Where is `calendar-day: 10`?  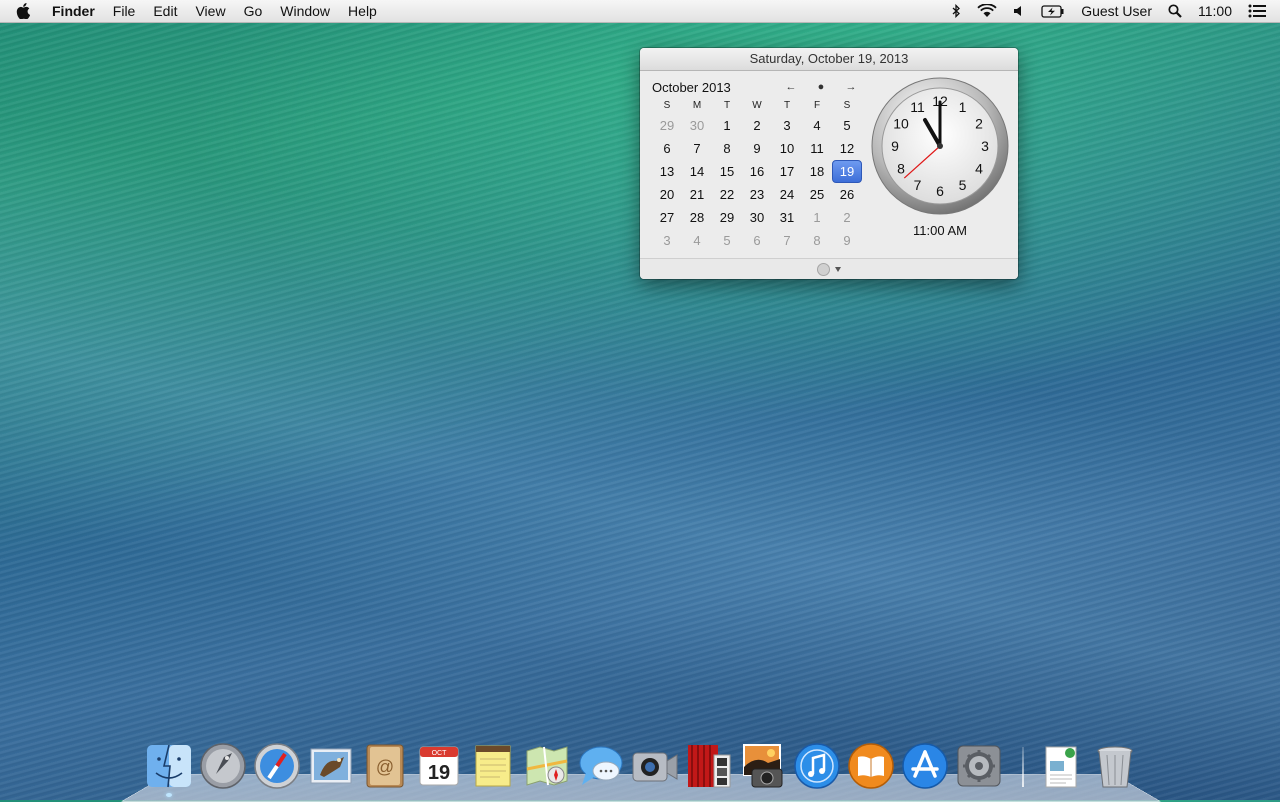 calendar-day: 10 is located at coordinates (787, 148).